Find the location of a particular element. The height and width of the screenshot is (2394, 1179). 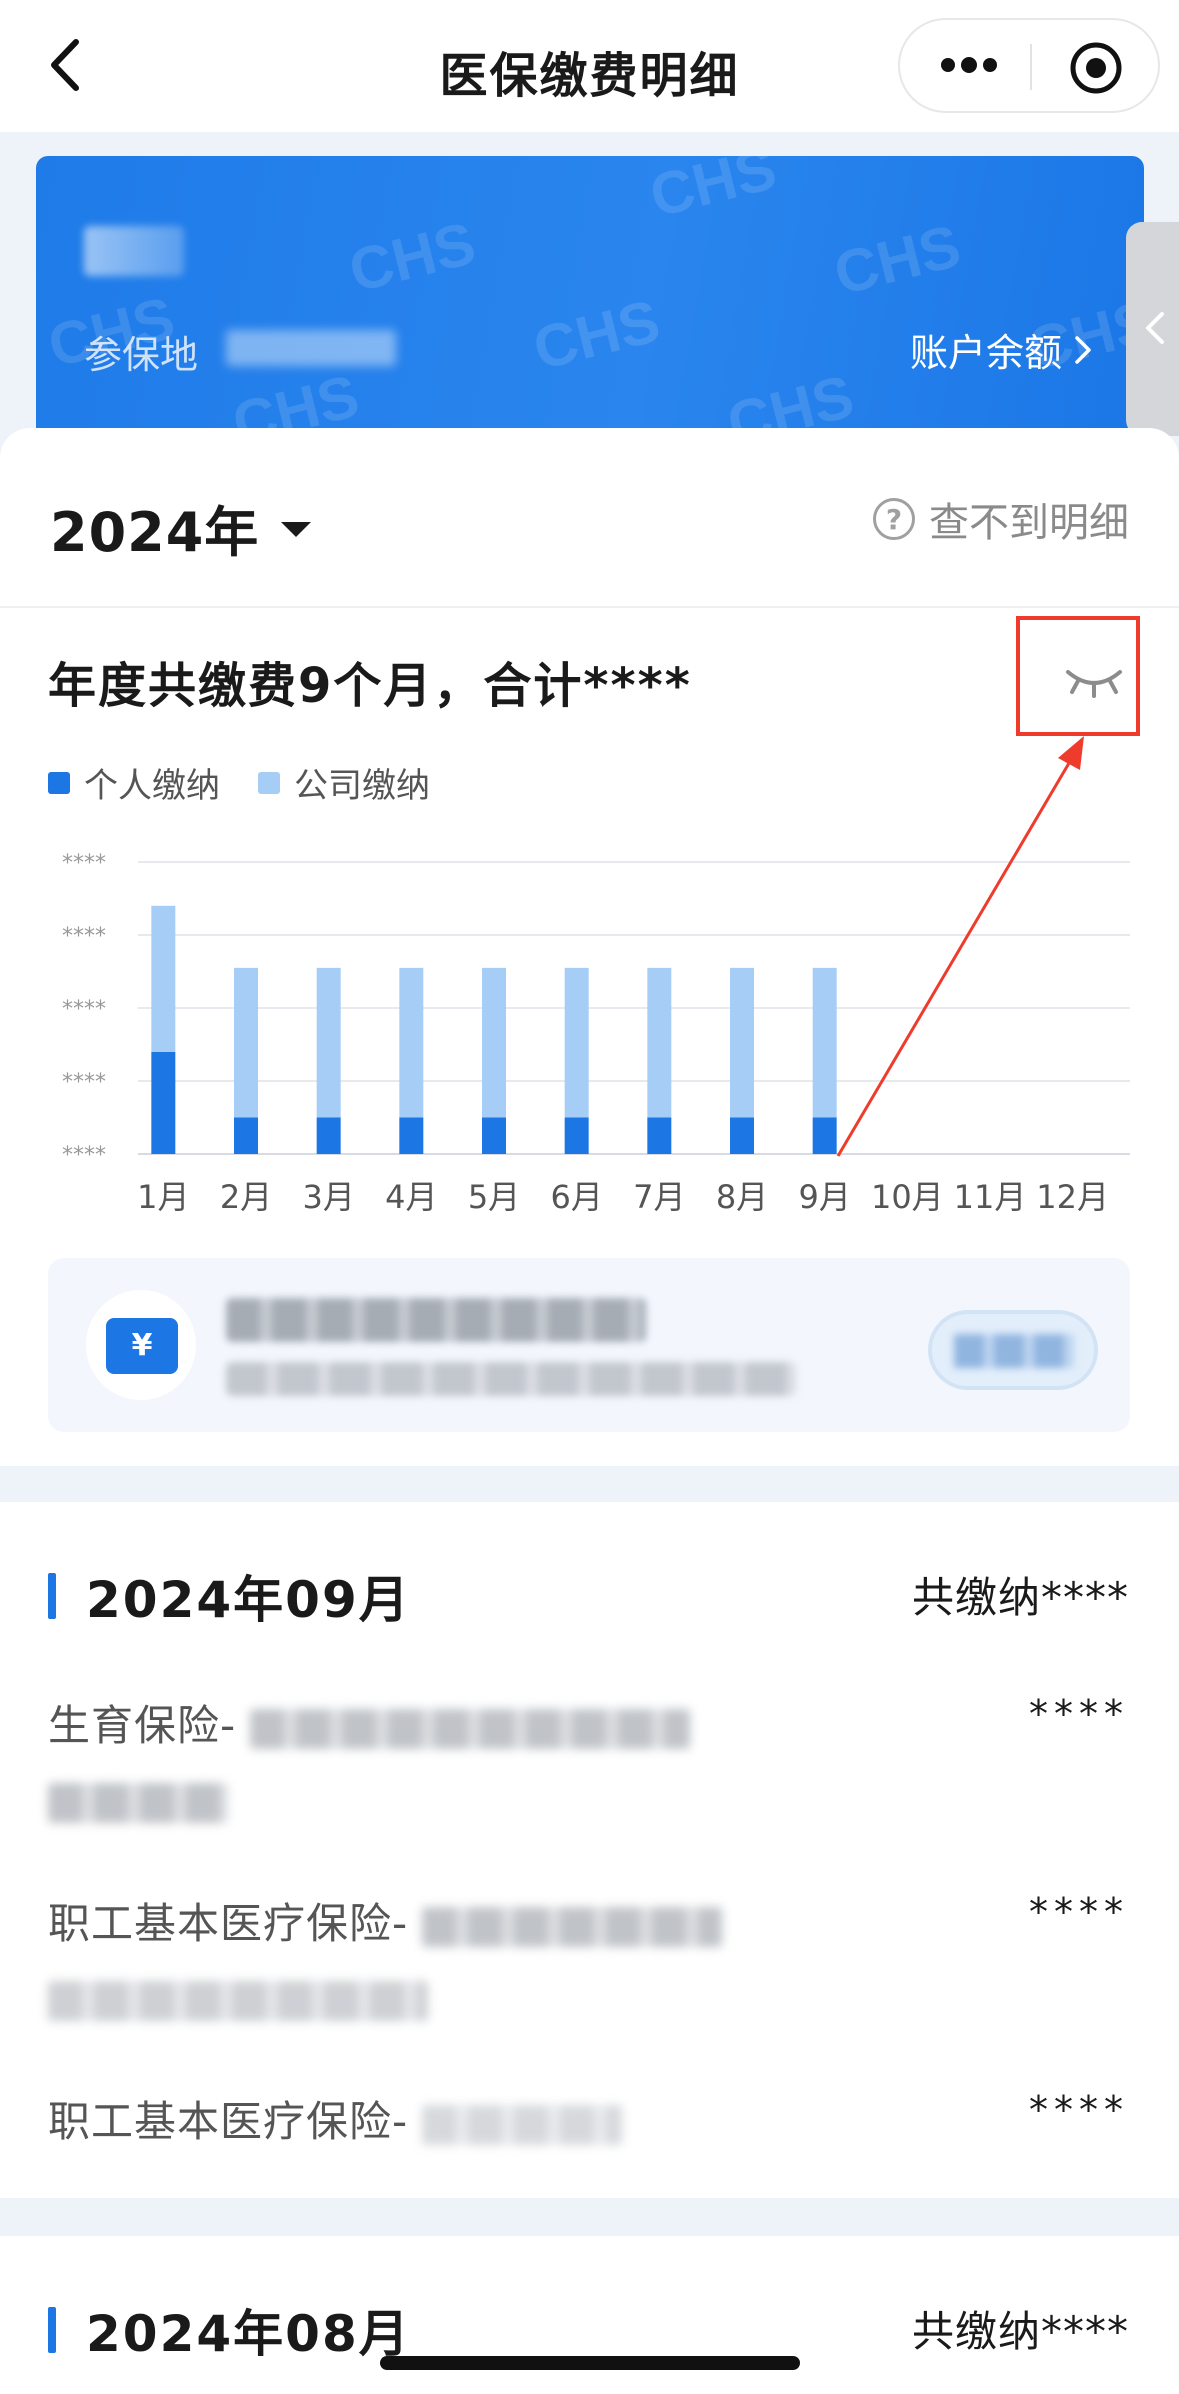

x-tick-label: 8月 is located at coordinates (742, 1197).